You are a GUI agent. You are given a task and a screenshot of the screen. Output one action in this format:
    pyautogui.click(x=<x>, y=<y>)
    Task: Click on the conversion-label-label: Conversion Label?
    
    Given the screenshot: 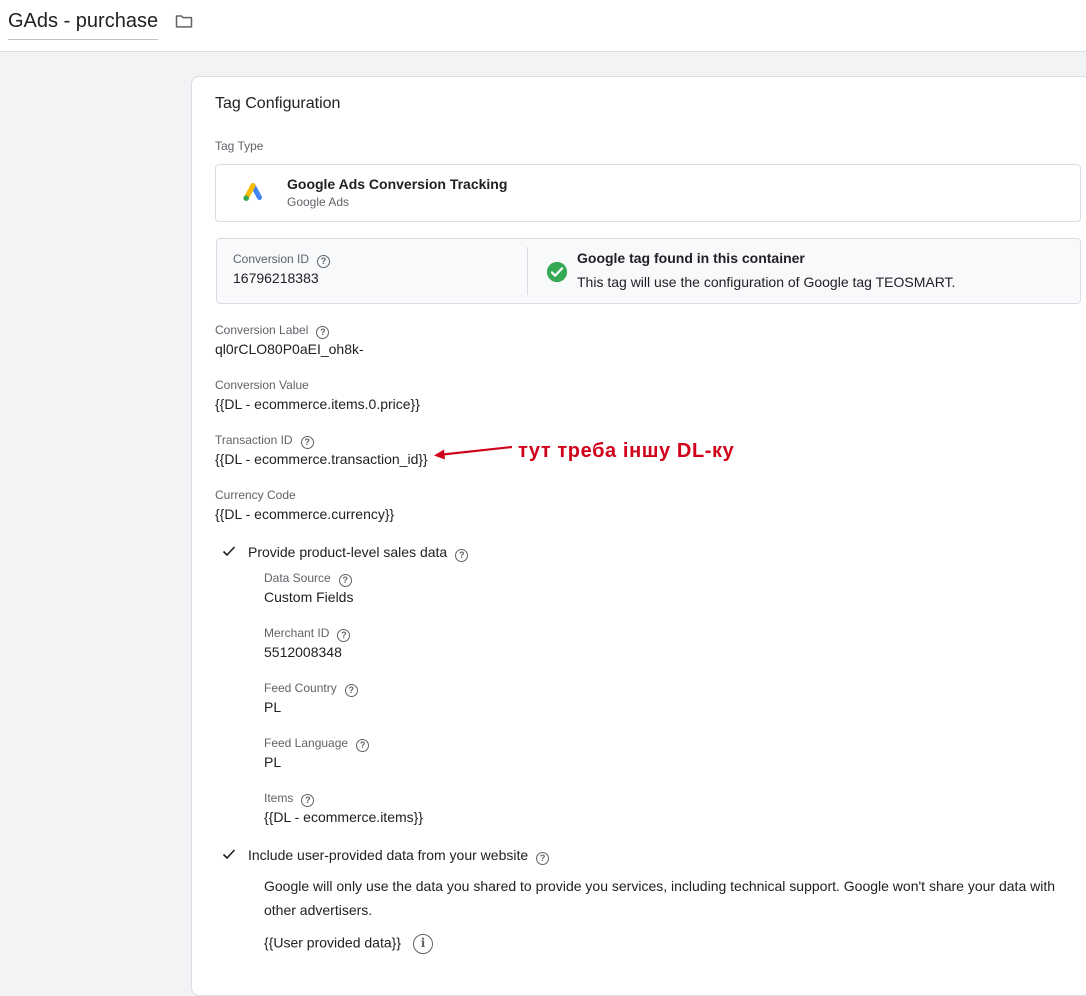 What is the action you would take?
    pyautogui.click(x=272, y=331)
    